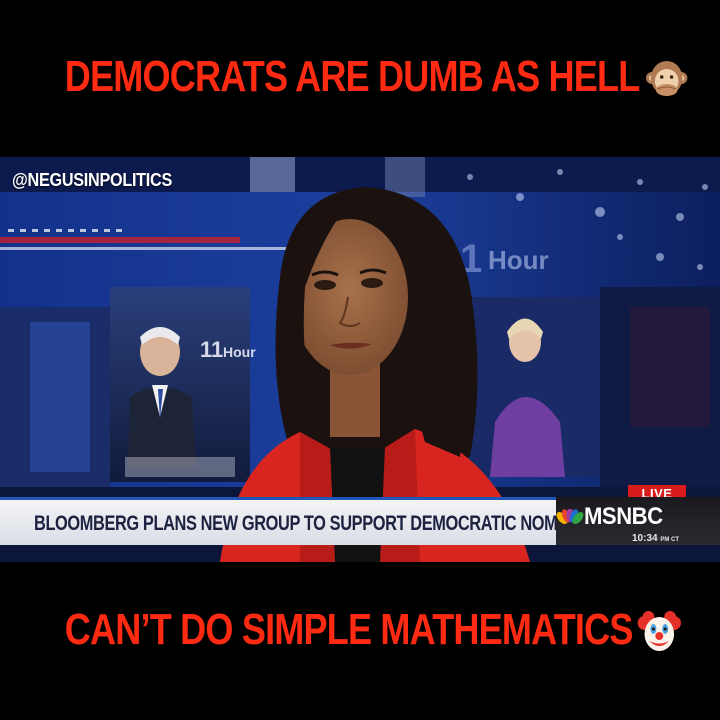 The height and width of the screenshot is (720, 720). What do you see at coordinates (211, 349) in the screenshot?
I see `svg-text: 11` at bounding box center [211, 349].